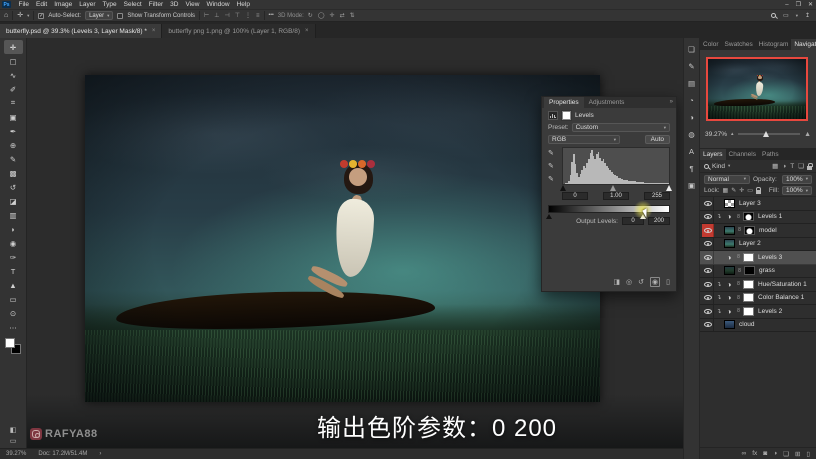 This screenshot has width=816, height=459. Describe the element at coordinates (807, 134) in the screenshot. I see `zoom-in-icon: ▲` at that location.